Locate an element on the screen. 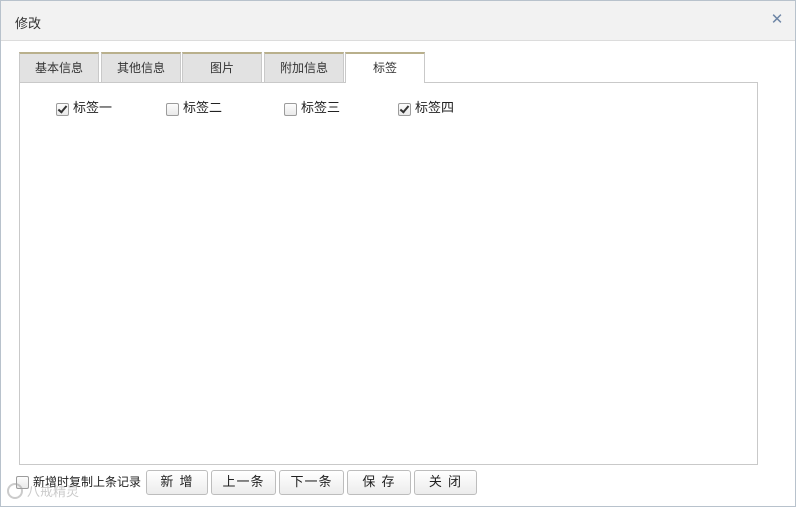 This screenshot has height=507, width=796. tab-basic-info: 基本信息 is located at coordinates (59, 67).